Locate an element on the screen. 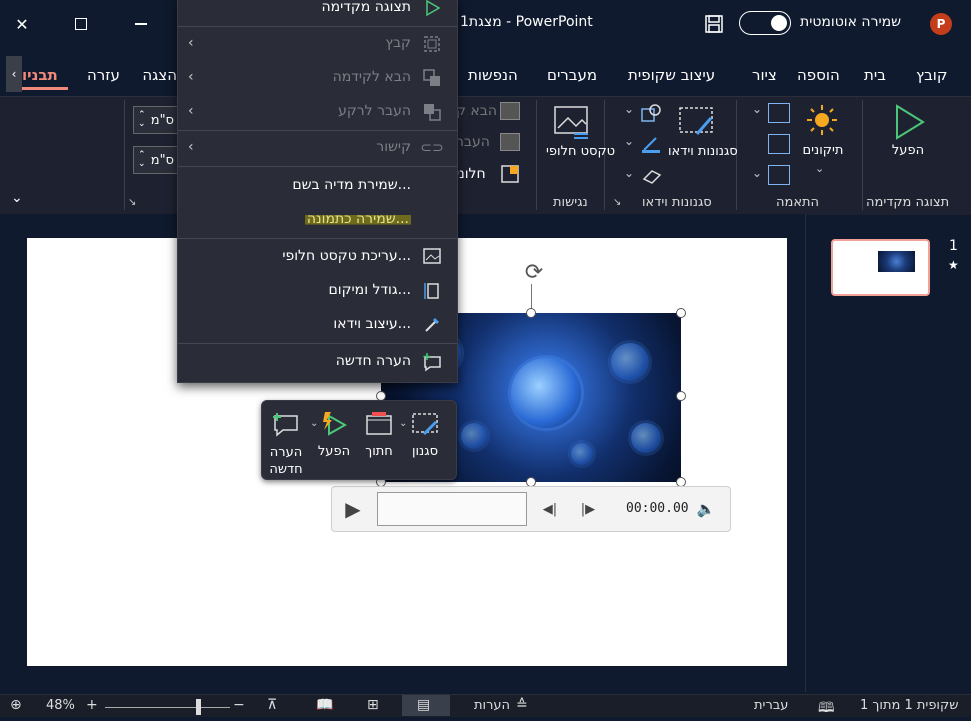  size-dialog-launcher-icon: ↘ is located at coordinates (132, 202).